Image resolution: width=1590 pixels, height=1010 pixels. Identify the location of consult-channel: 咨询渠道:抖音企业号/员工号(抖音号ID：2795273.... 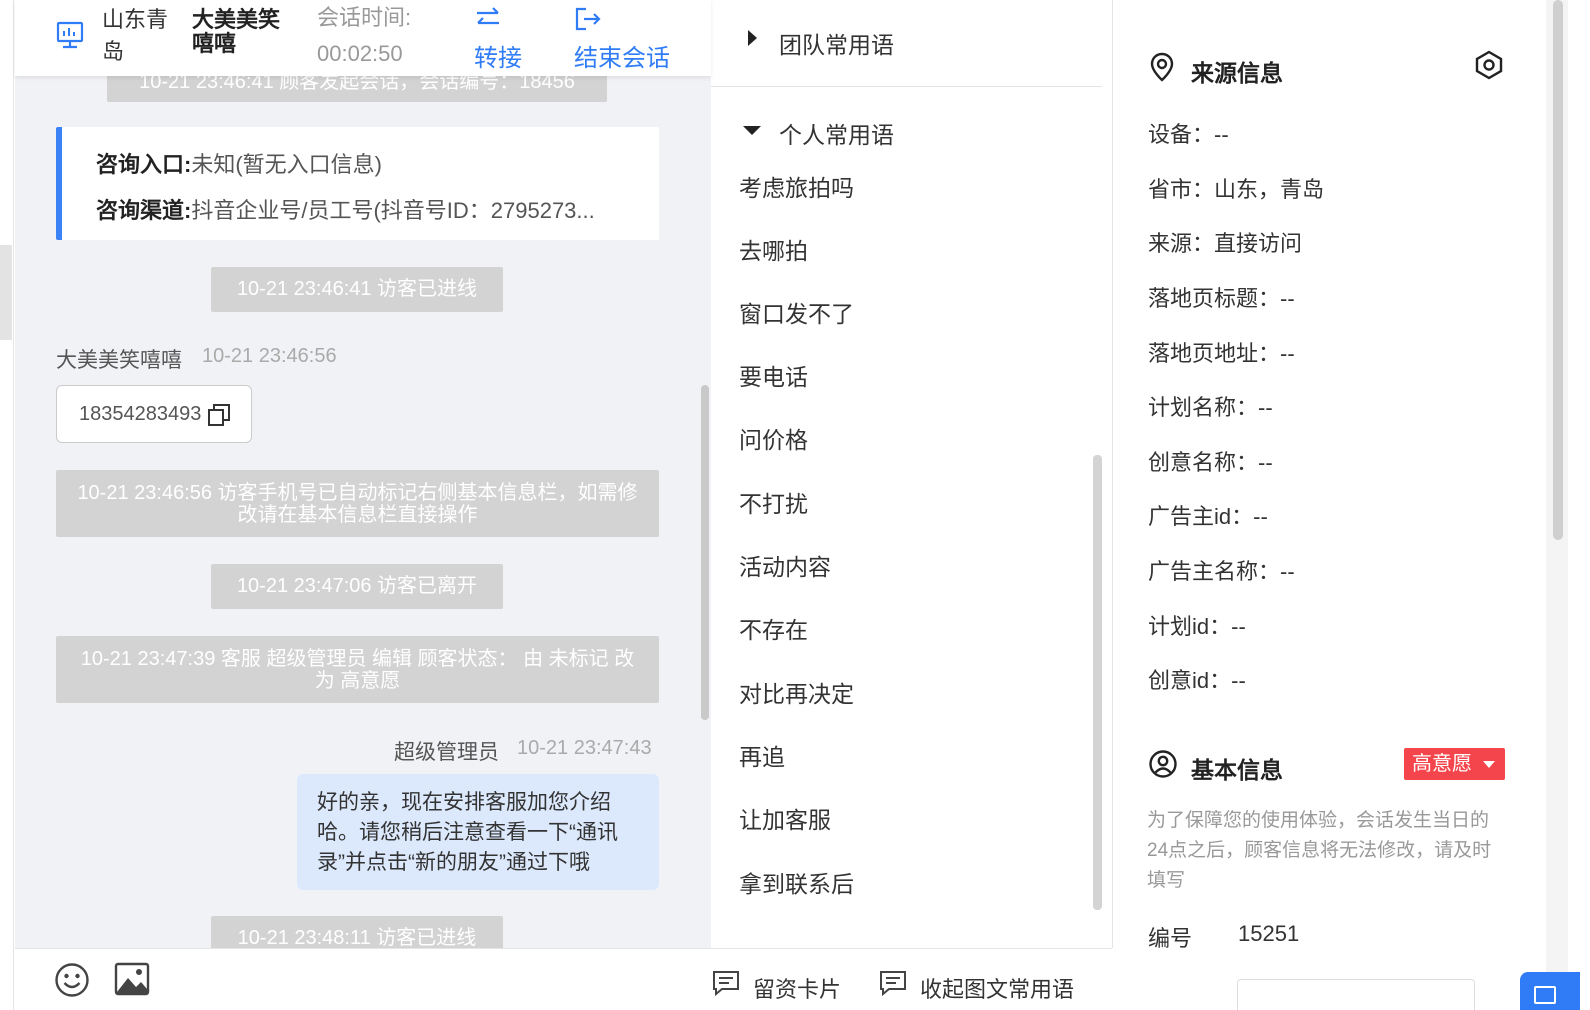
(345, 209).